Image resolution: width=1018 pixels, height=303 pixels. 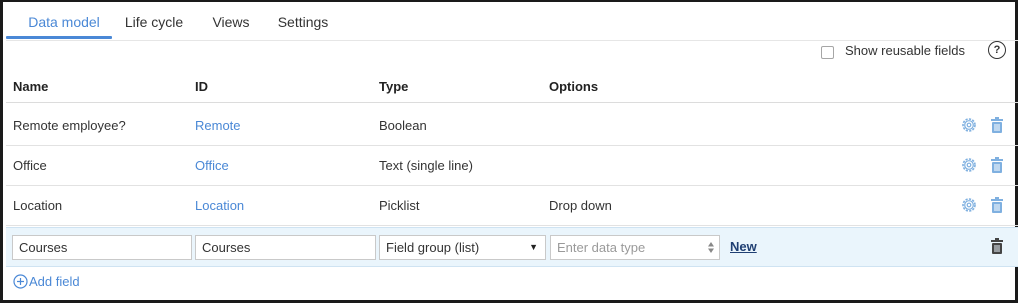 What do you see at coordinates (426, 165) in the screenshot?
I see `field-type: Text (single line)` at bounding box center [426, 165].